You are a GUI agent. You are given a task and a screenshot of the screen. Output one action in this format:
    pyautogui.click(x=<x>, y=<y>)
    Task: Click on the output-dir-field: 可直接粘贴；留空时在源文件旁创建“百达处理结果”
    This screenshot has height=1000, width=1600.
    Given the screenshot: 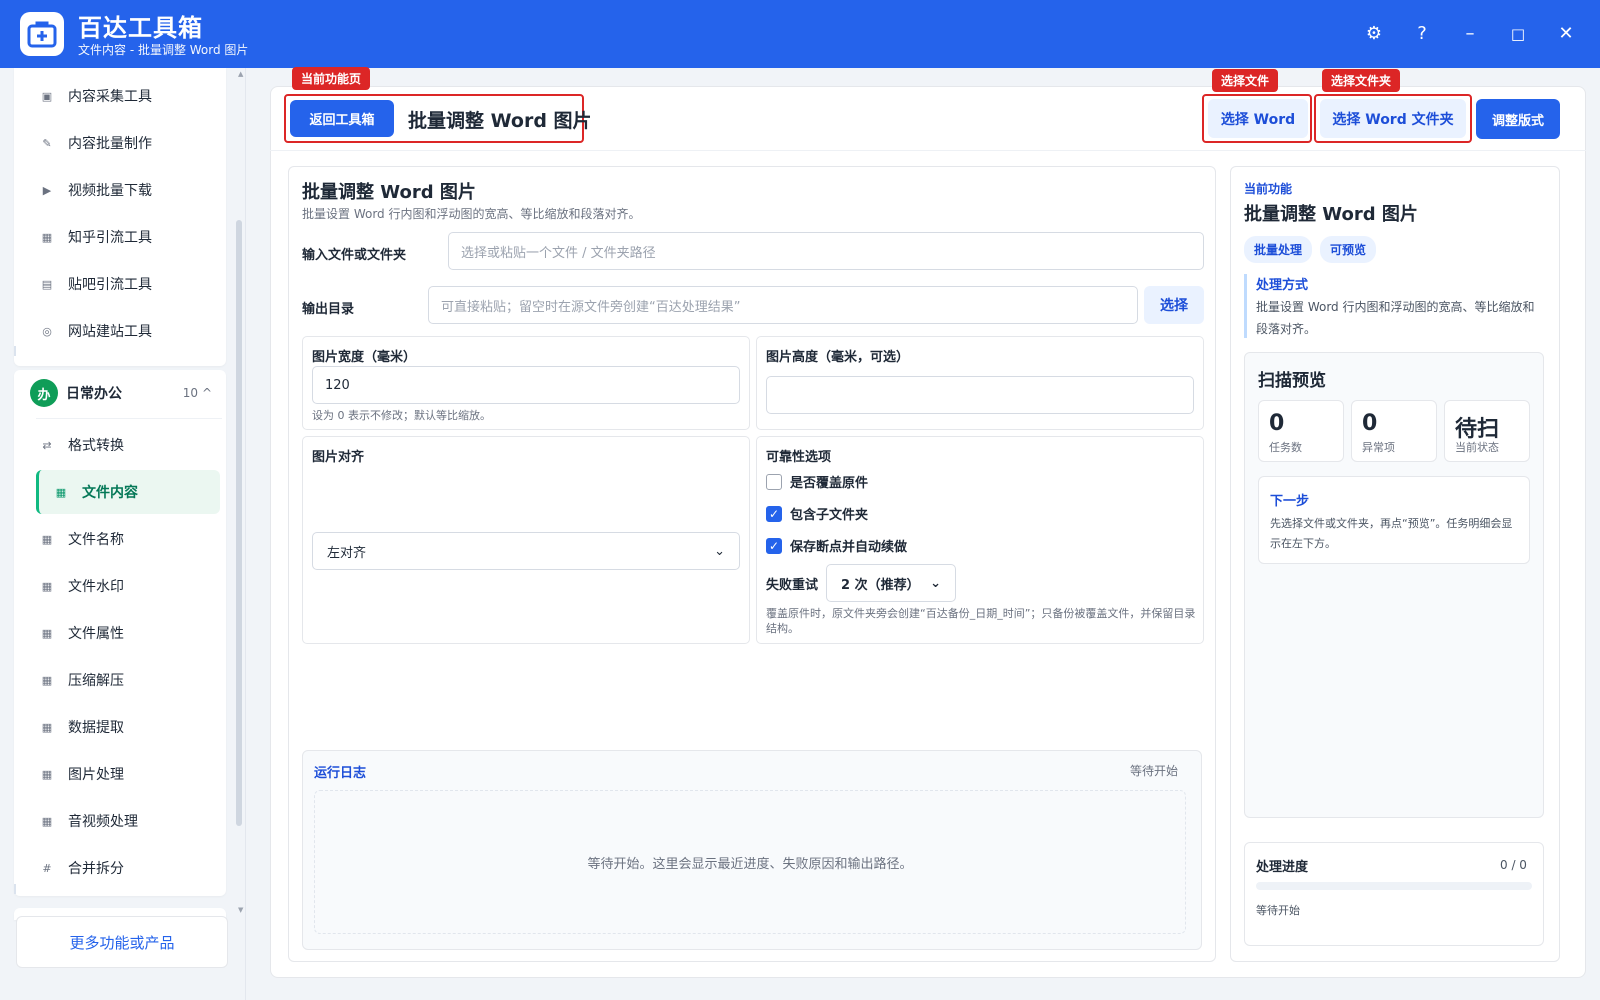 What is the action you would take?
    pyautogui.click(x=783, y=305)
    